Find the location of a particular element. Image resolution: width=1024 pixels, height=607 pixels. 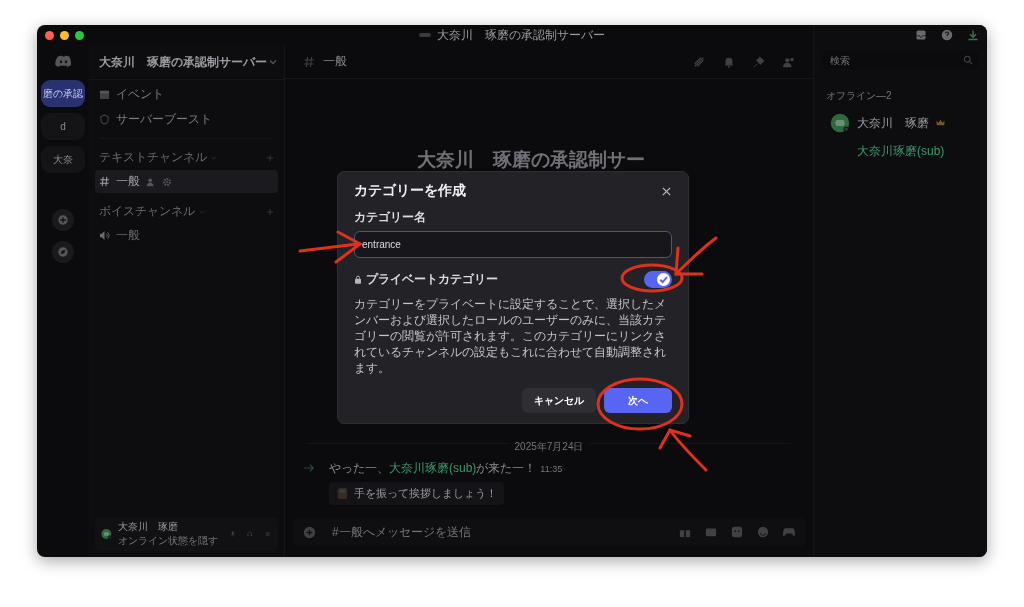

channel-title: 一般 is located at coordinates (335, 61).